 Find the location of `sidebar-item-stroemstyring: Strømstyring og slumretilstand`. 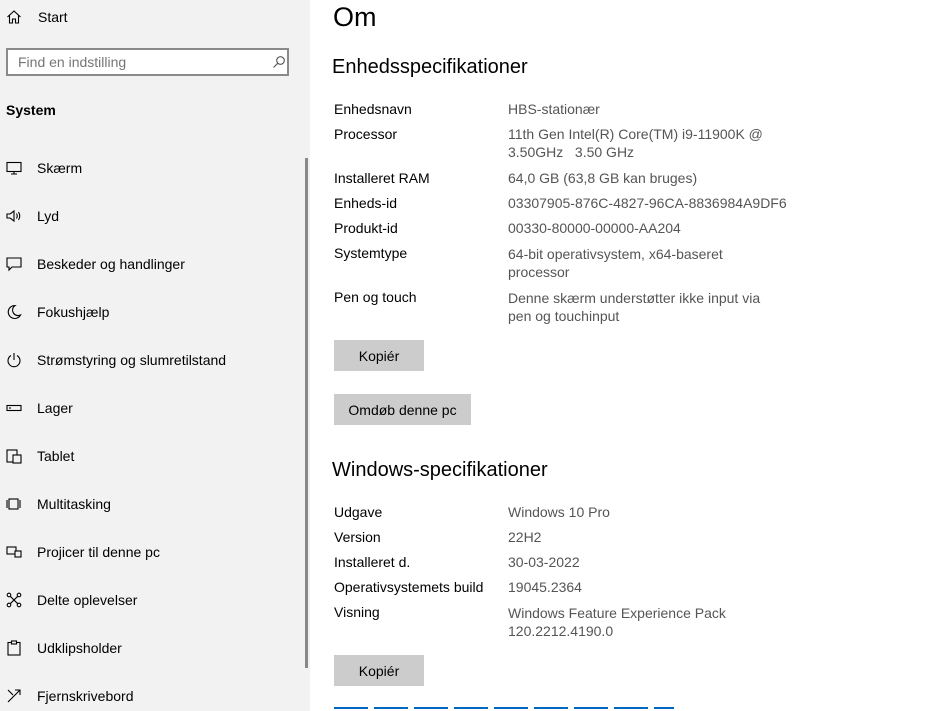

sidebar-item-stroemstyring: Strømstyring og slumretilstand is located at coordinates (152, 360).